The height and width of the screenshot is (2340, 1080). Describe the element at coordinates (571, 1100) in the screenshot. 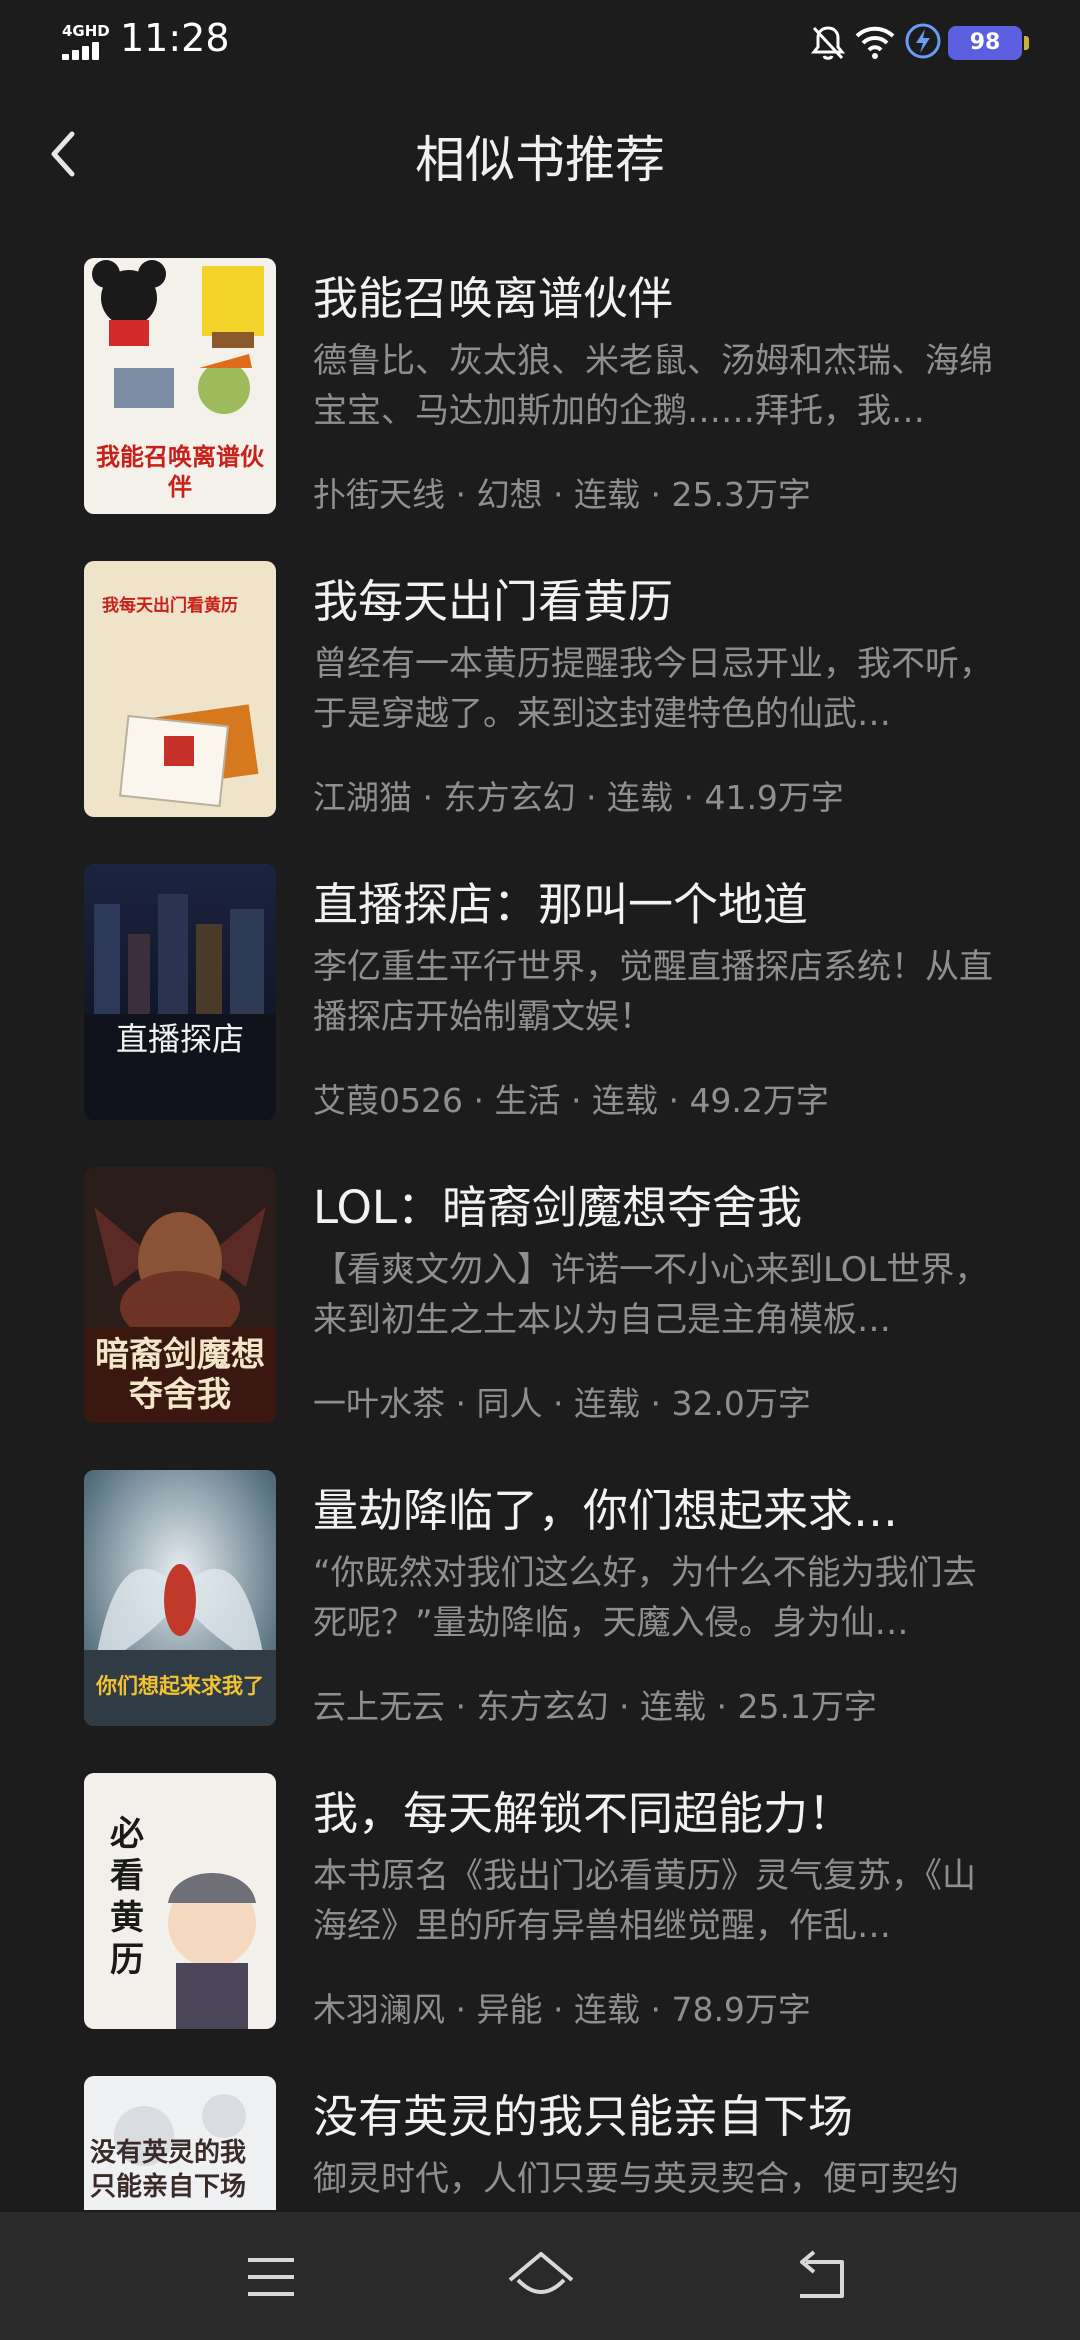

I see `book-meta: 艾葭0526 · 生活 · 连载 · 49.2万字` at that location.